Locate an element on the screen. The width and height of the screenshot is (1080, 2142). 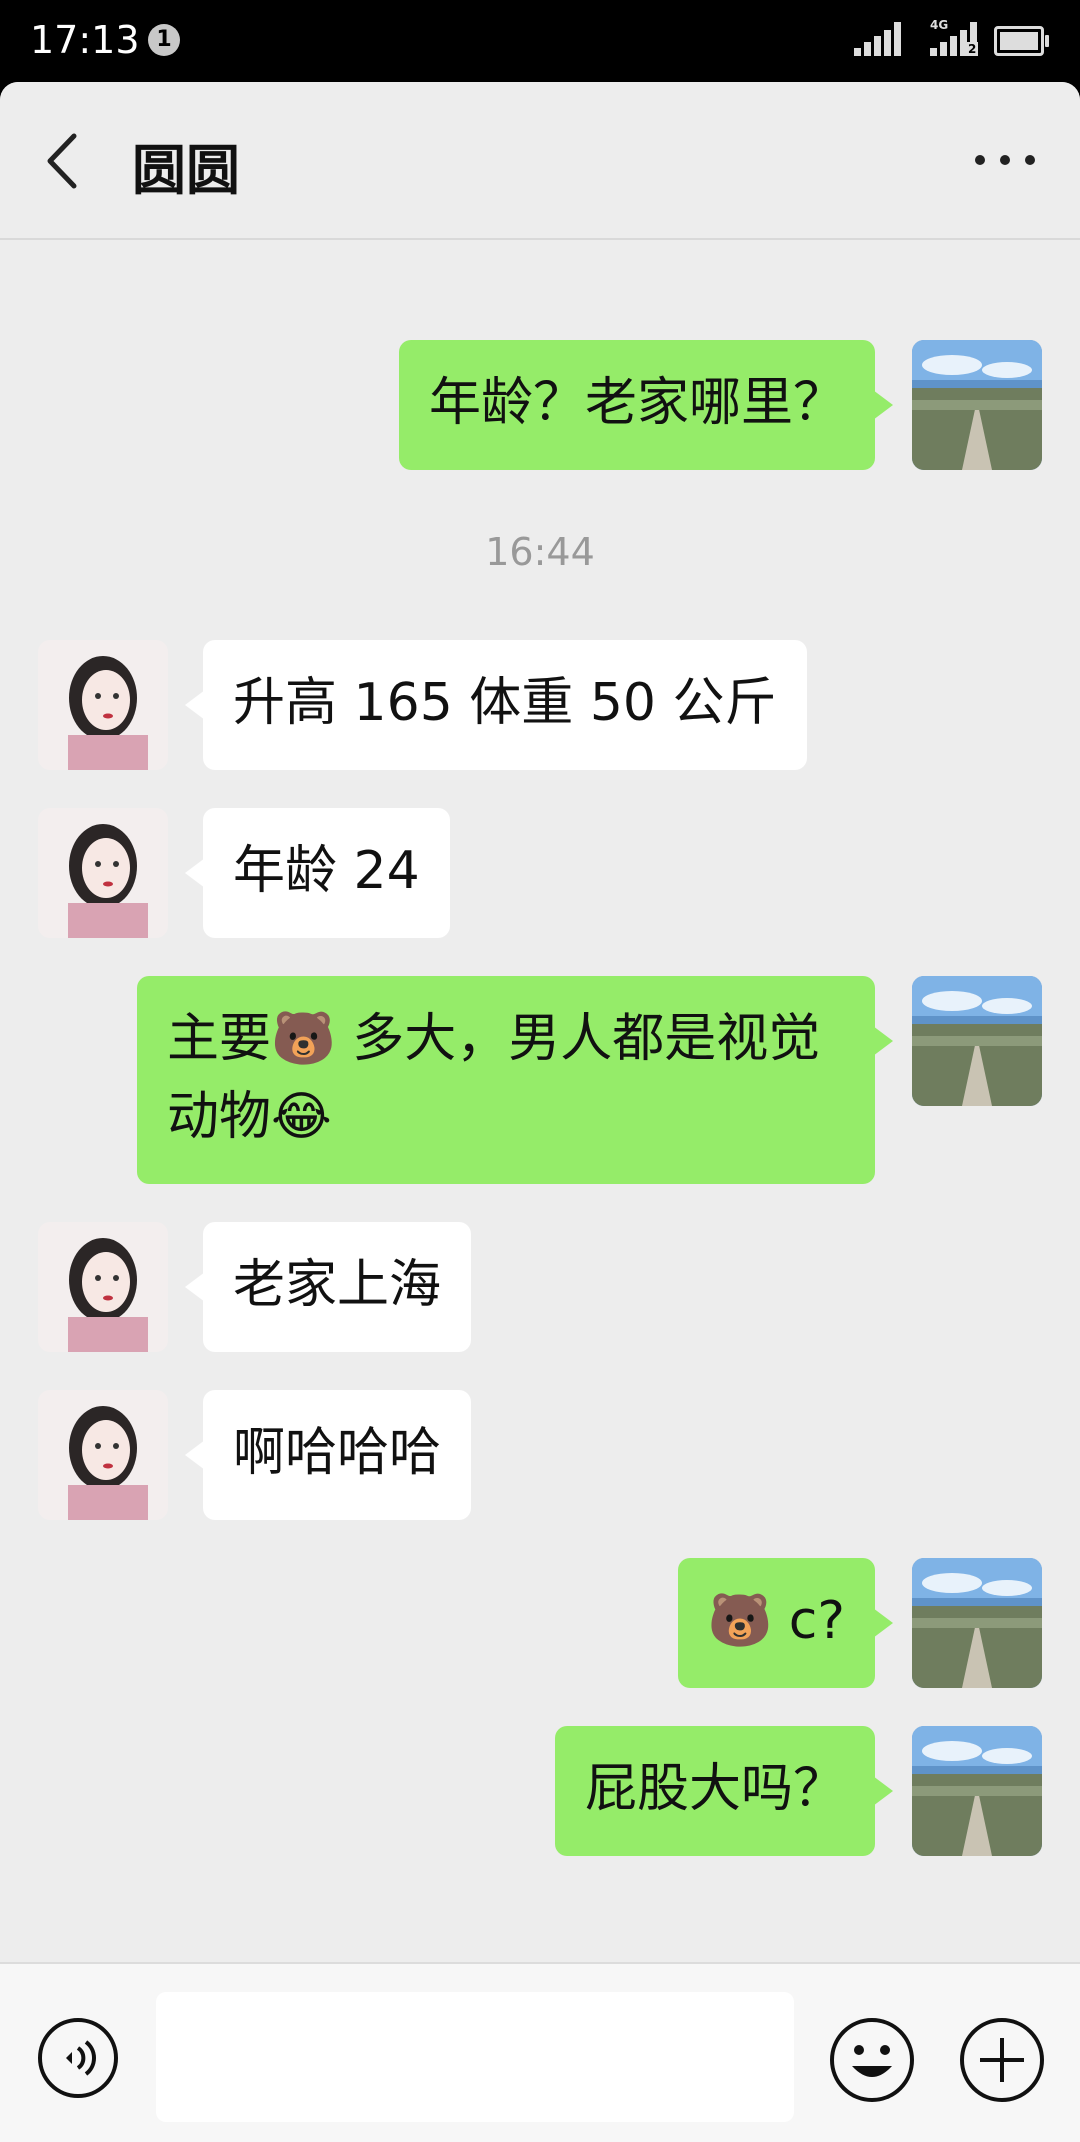
message-bubble-outgoing: 年龄？老家哪里？ is located at coordinates (646, 405).